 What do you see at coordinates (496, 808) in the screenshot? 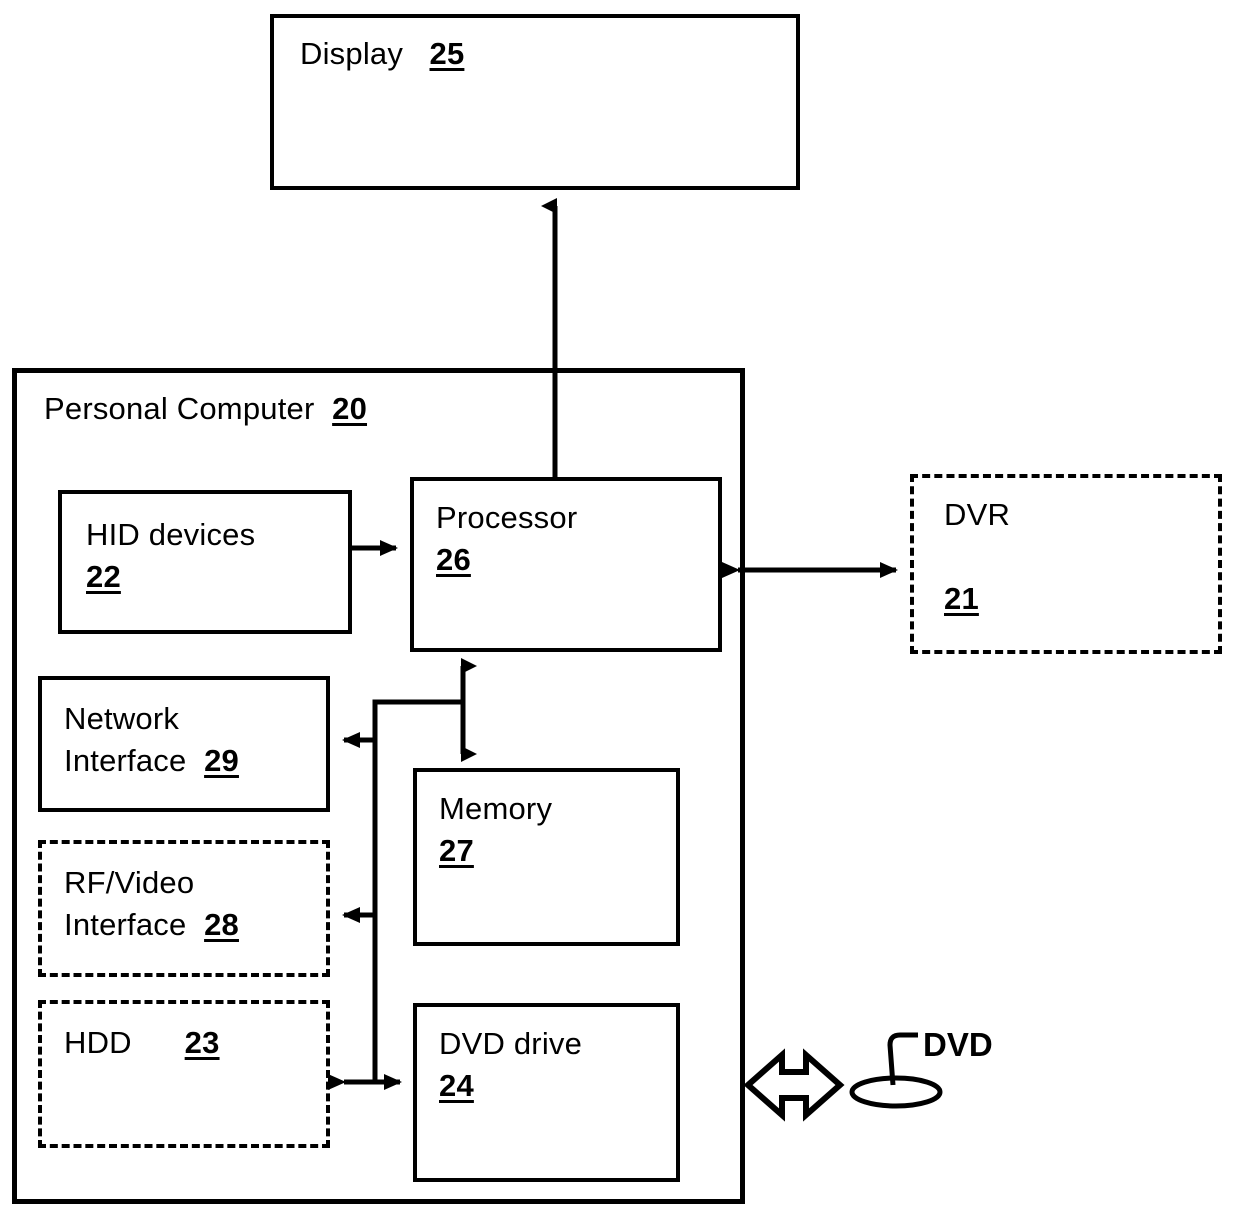
I see `memory-label-text: Memory` at bounding box center [496, 808].